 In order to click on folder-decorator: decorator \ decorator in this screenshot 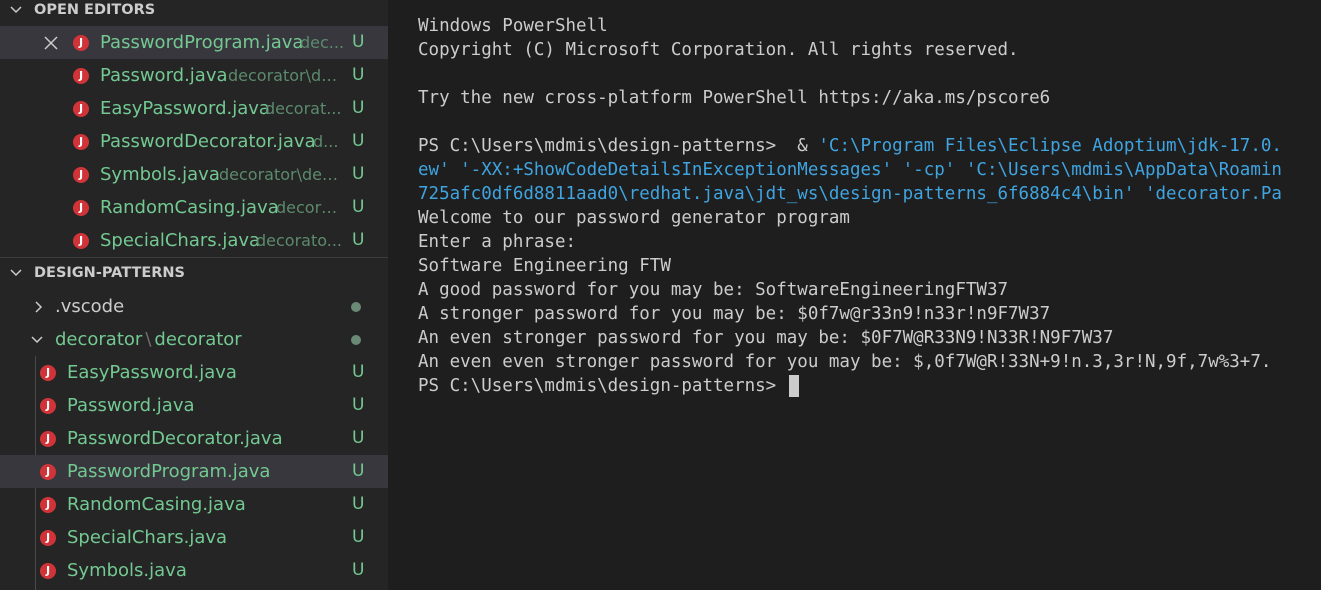, I will do `click(194, 339)`.